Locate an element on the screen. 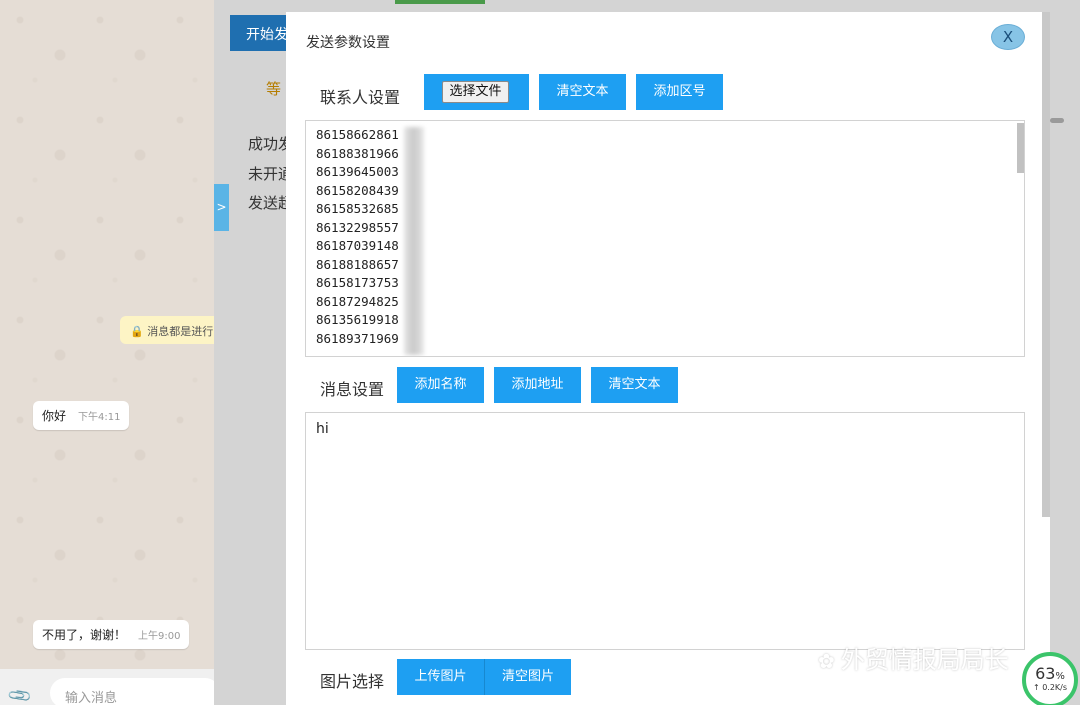 Image resolution: width=1080 pixels, height=705 pixels. wechat-icon: ✿ is located at coordinates (826, 661).